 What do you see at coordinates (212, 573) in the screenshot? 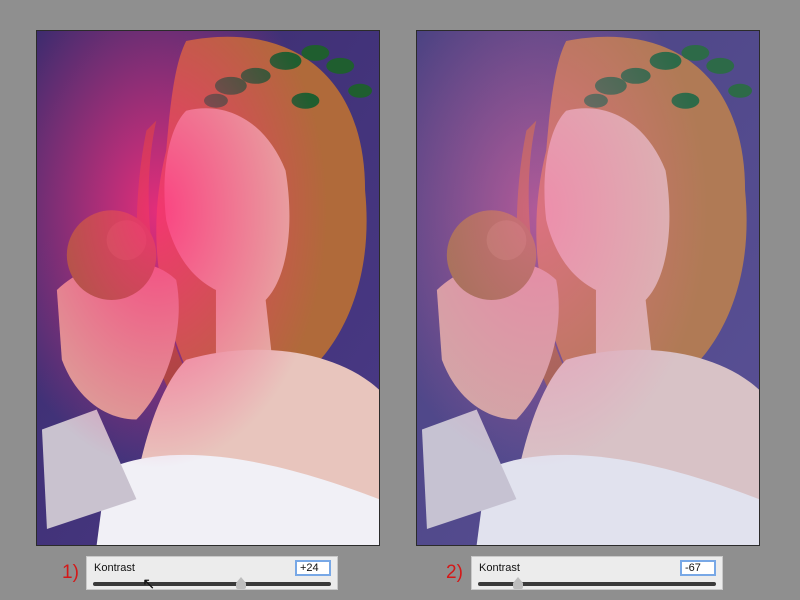
I see `contrast-slider-panel-1: Kontrast +24` at bounding box center [212, 573].